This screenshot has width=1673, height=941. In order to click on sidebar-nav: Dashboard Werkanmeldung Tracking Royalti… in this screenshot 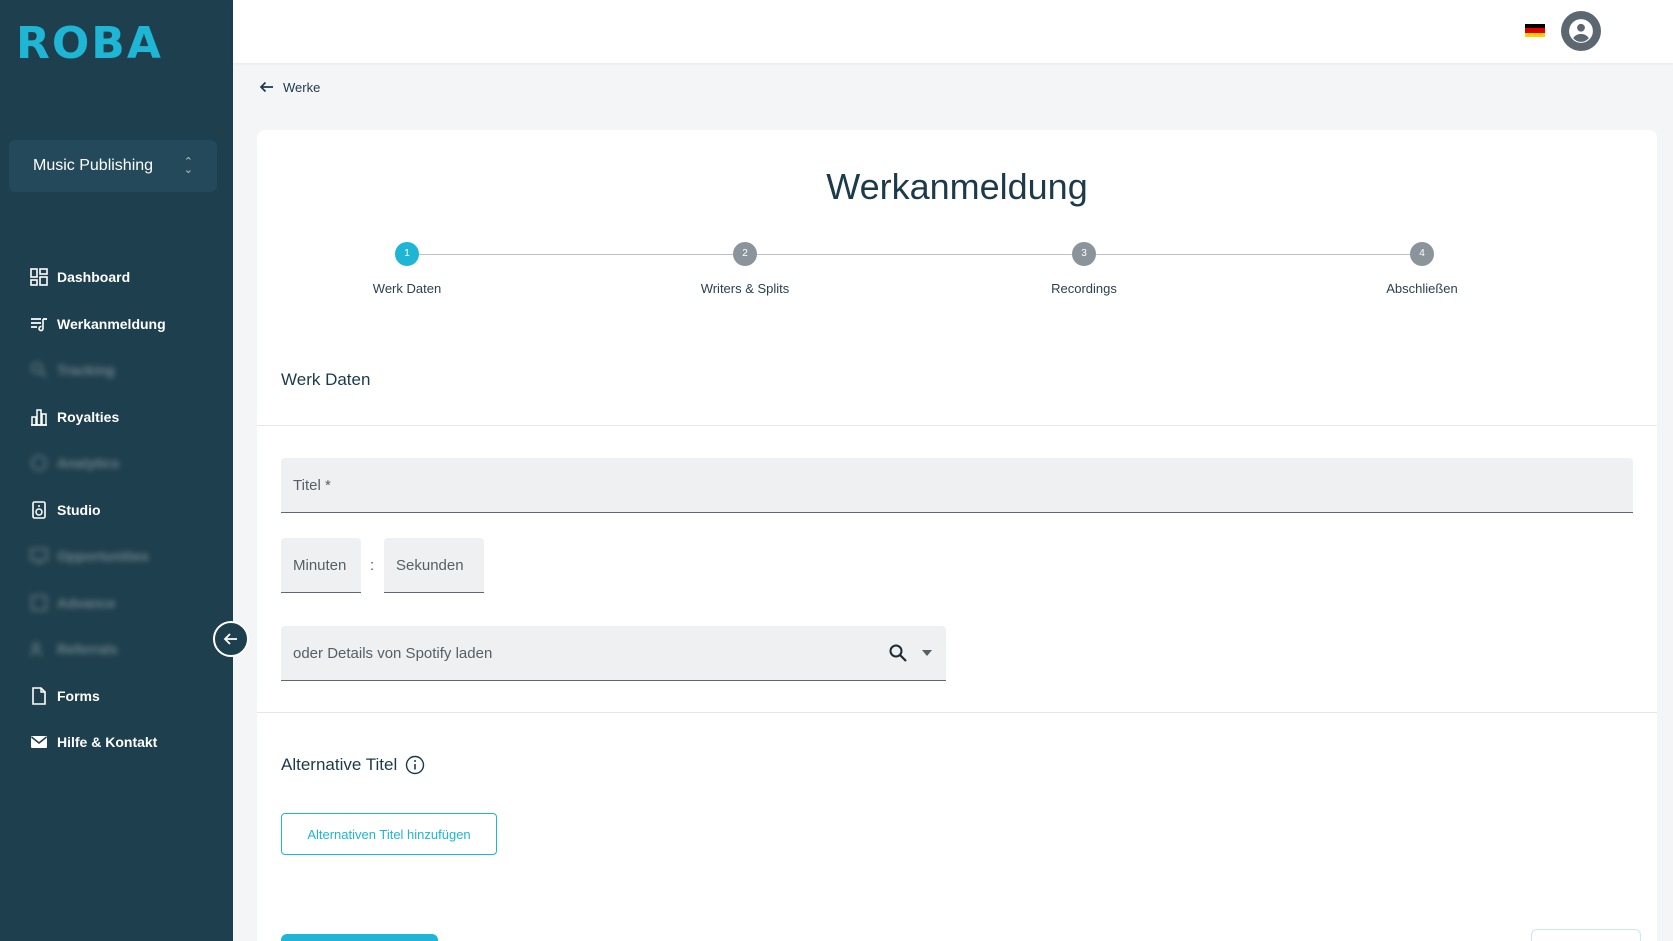, I will do `click(116, 510)`.